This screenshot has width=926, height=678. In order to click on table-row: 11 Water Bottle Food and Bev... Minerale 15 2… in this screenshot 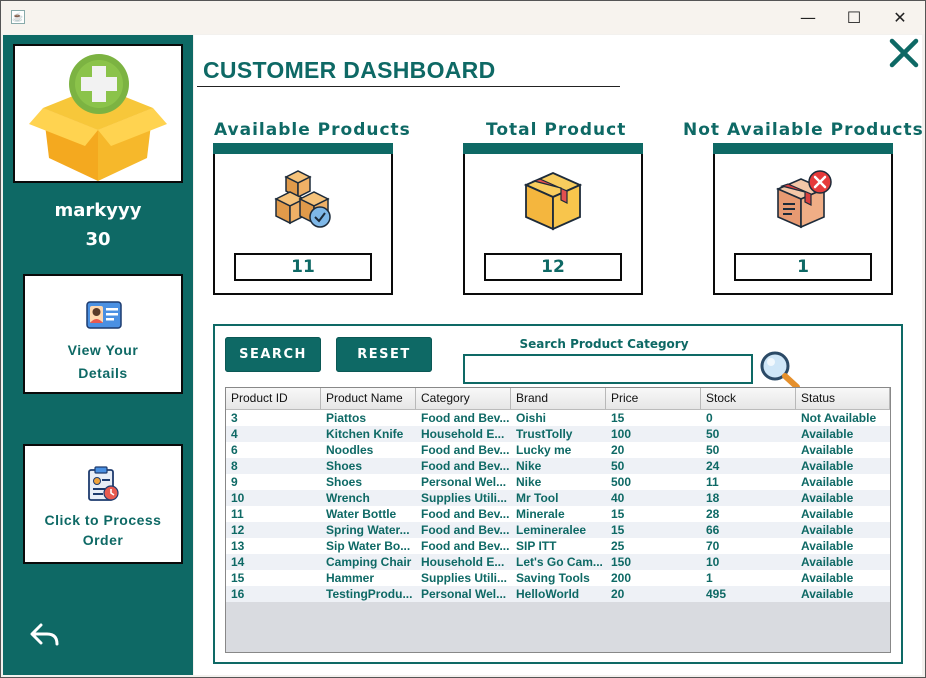, I will do `click(558, 514)`.